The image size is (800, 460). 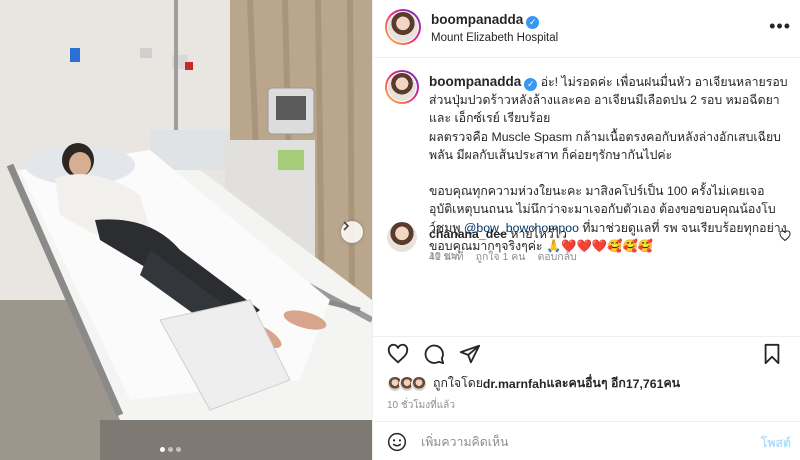 I want to click on emoji-icon, so click(x=397, y=442).